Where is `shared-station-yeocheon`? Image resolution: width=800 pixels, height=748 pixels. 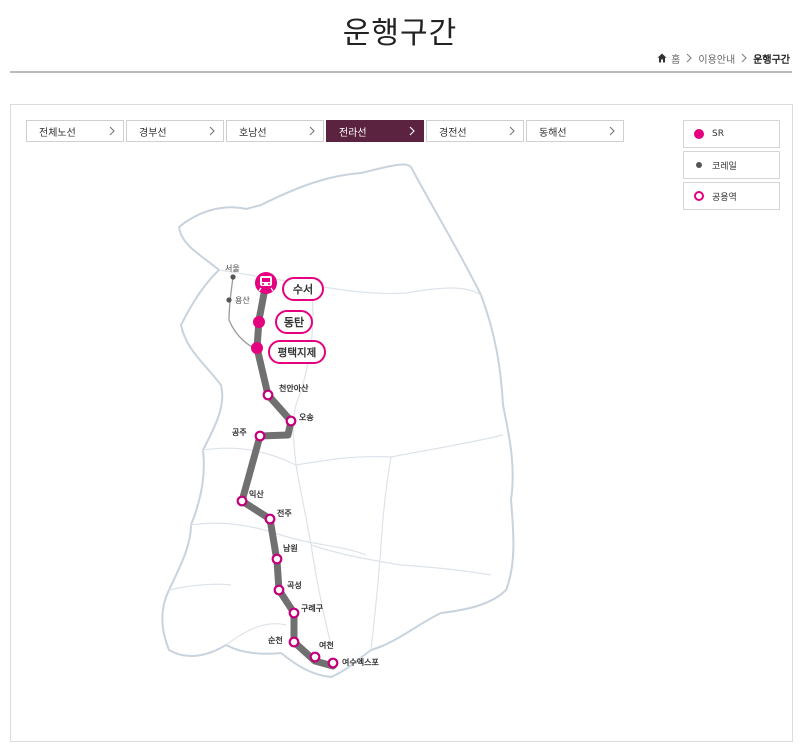
shared-station-yeocheon is located at coordinates (315, 657).